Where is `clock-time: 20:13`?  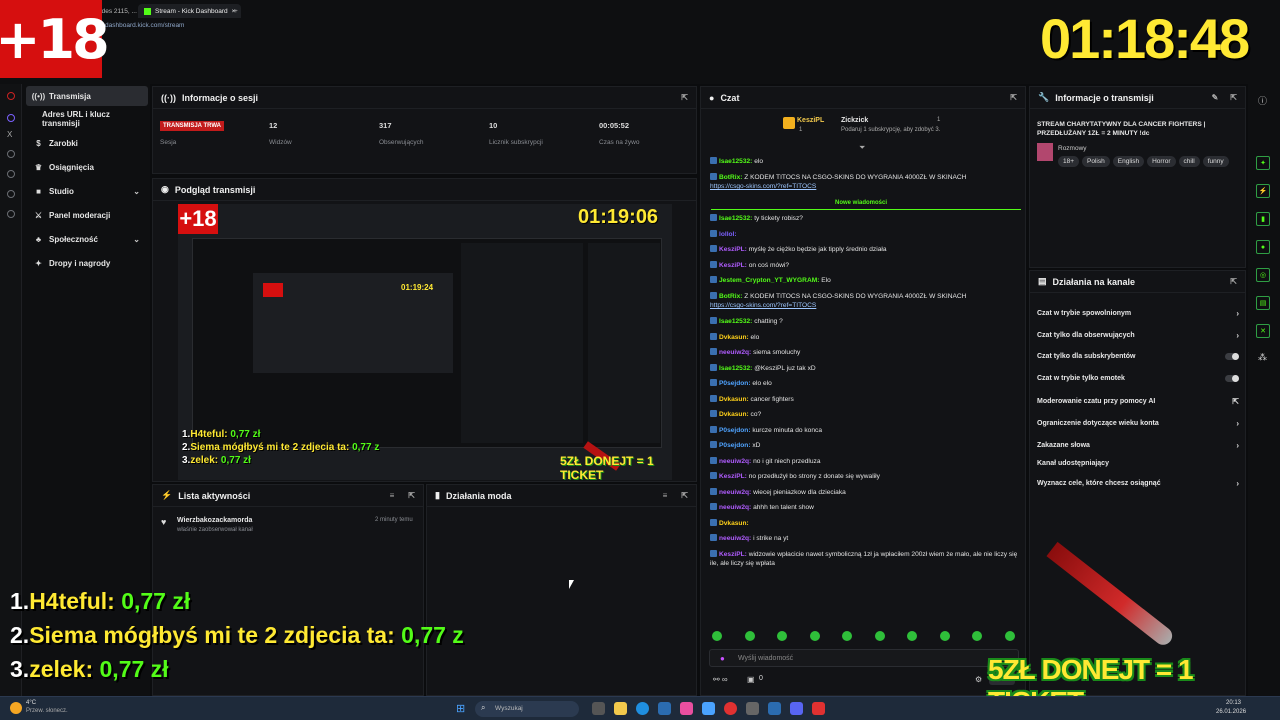
clock-time: 20:13 is located at coordinates (1233, 703).